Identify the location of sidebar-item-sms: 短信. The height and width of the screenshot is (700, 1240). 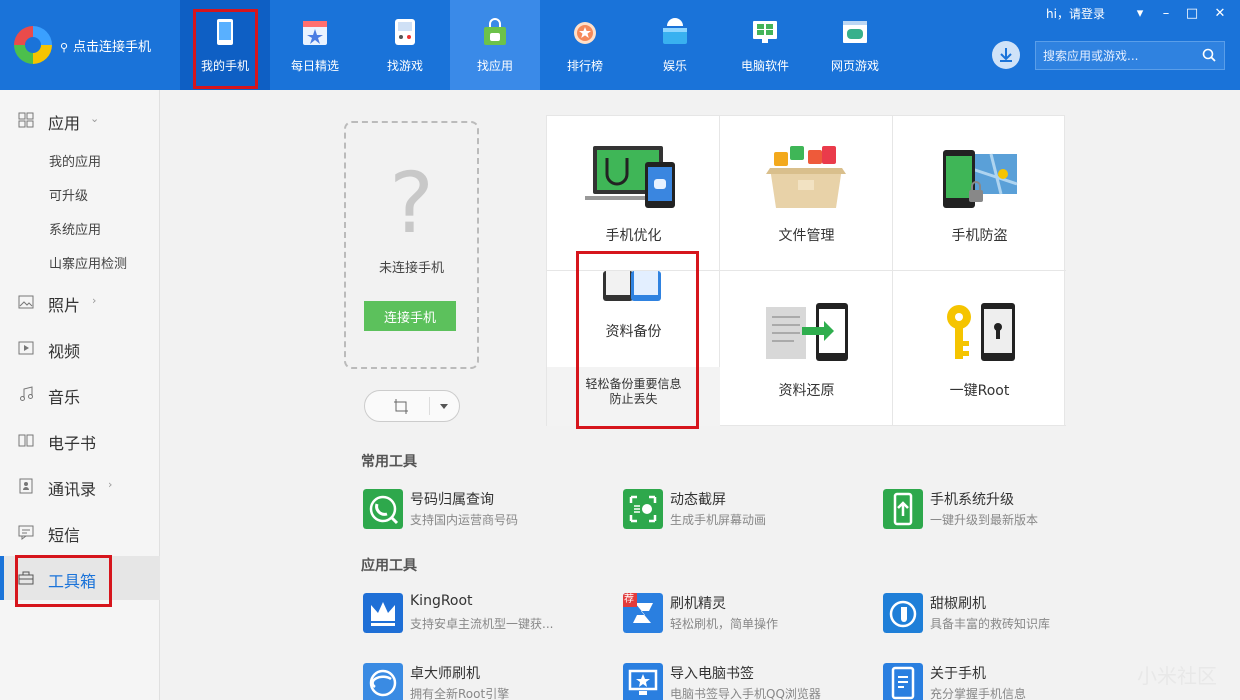
(80, 532).